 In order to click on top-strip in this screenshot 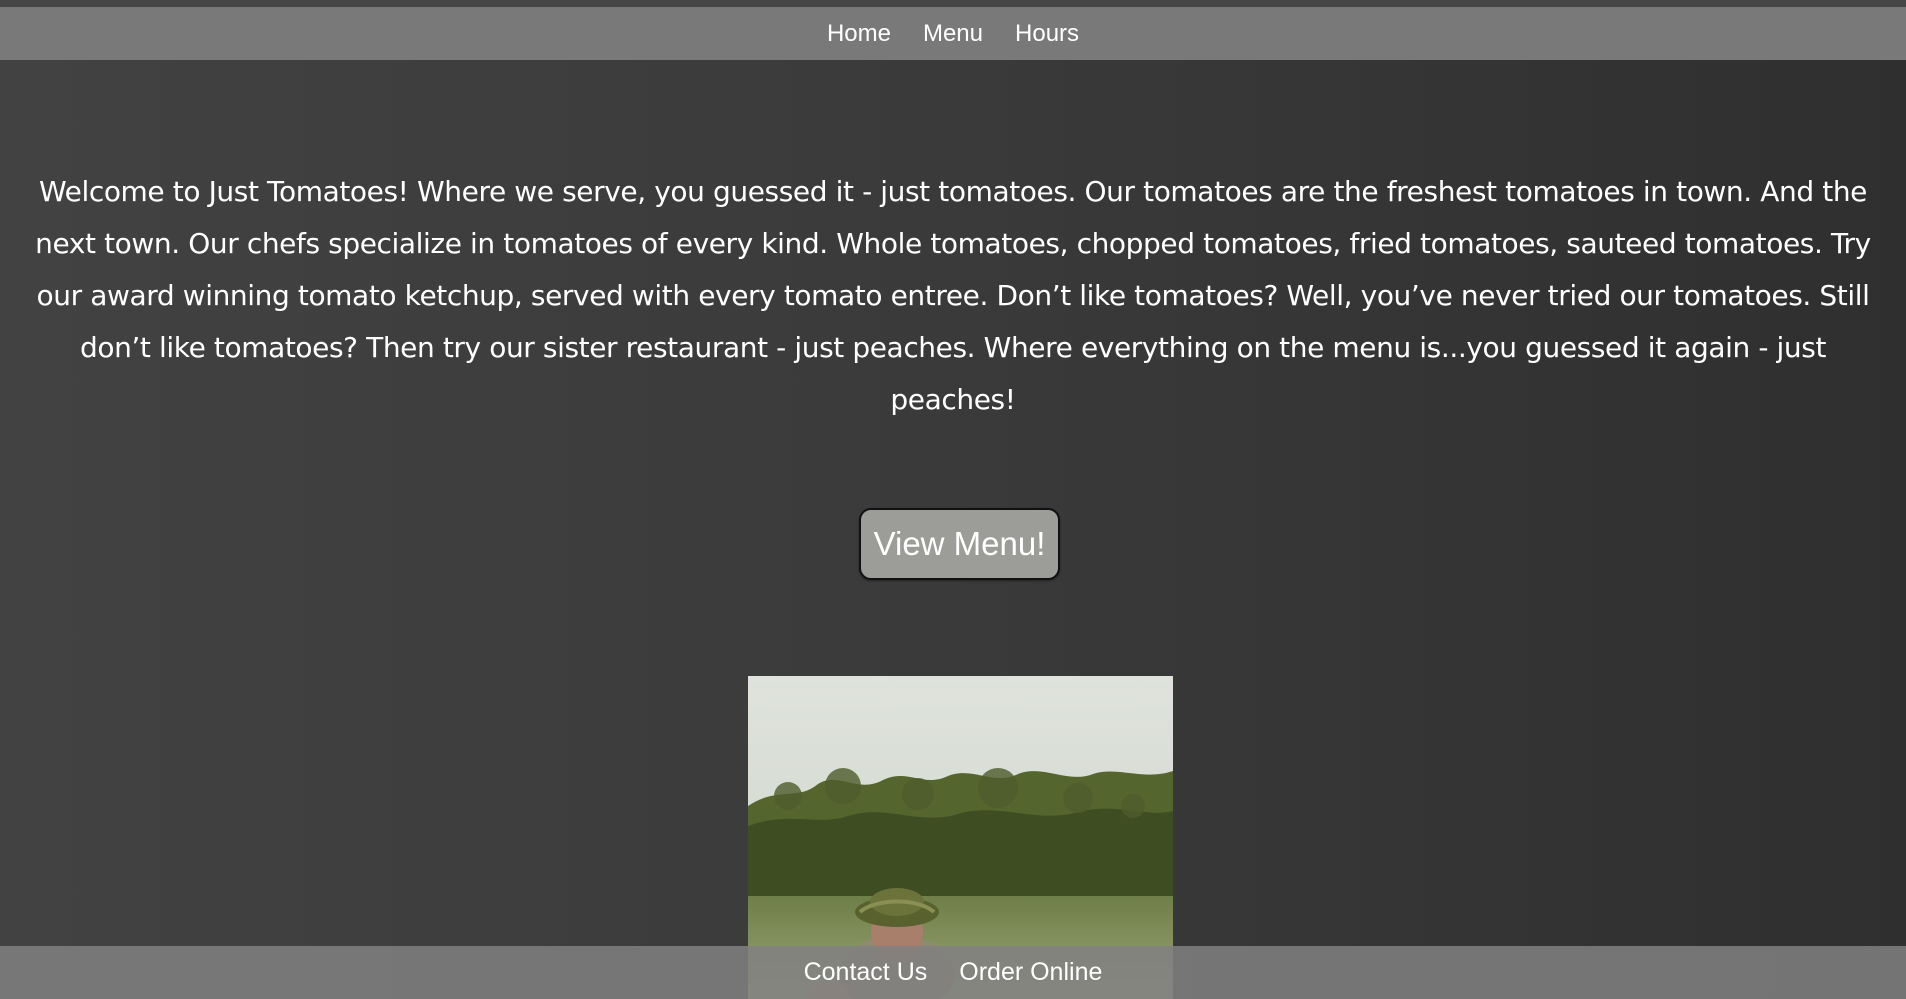, I will do `click(953, 3)`.